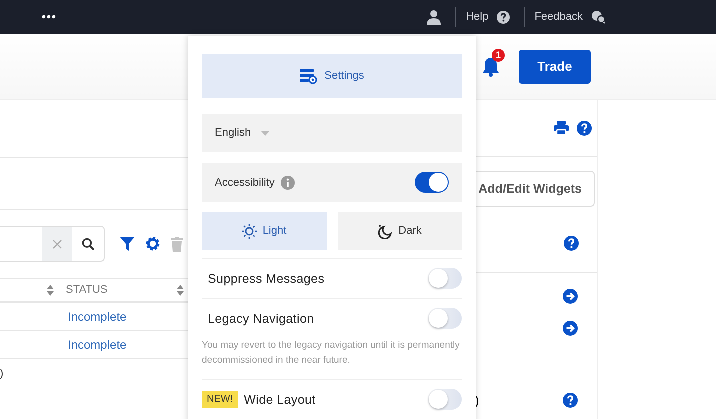 The height and width of the screenshot is (419, 716). What do you see at coordinates (266, 279) in the screenshot?
I see `toggle-label: Suppress Messages` at bounding box center [266, 279].